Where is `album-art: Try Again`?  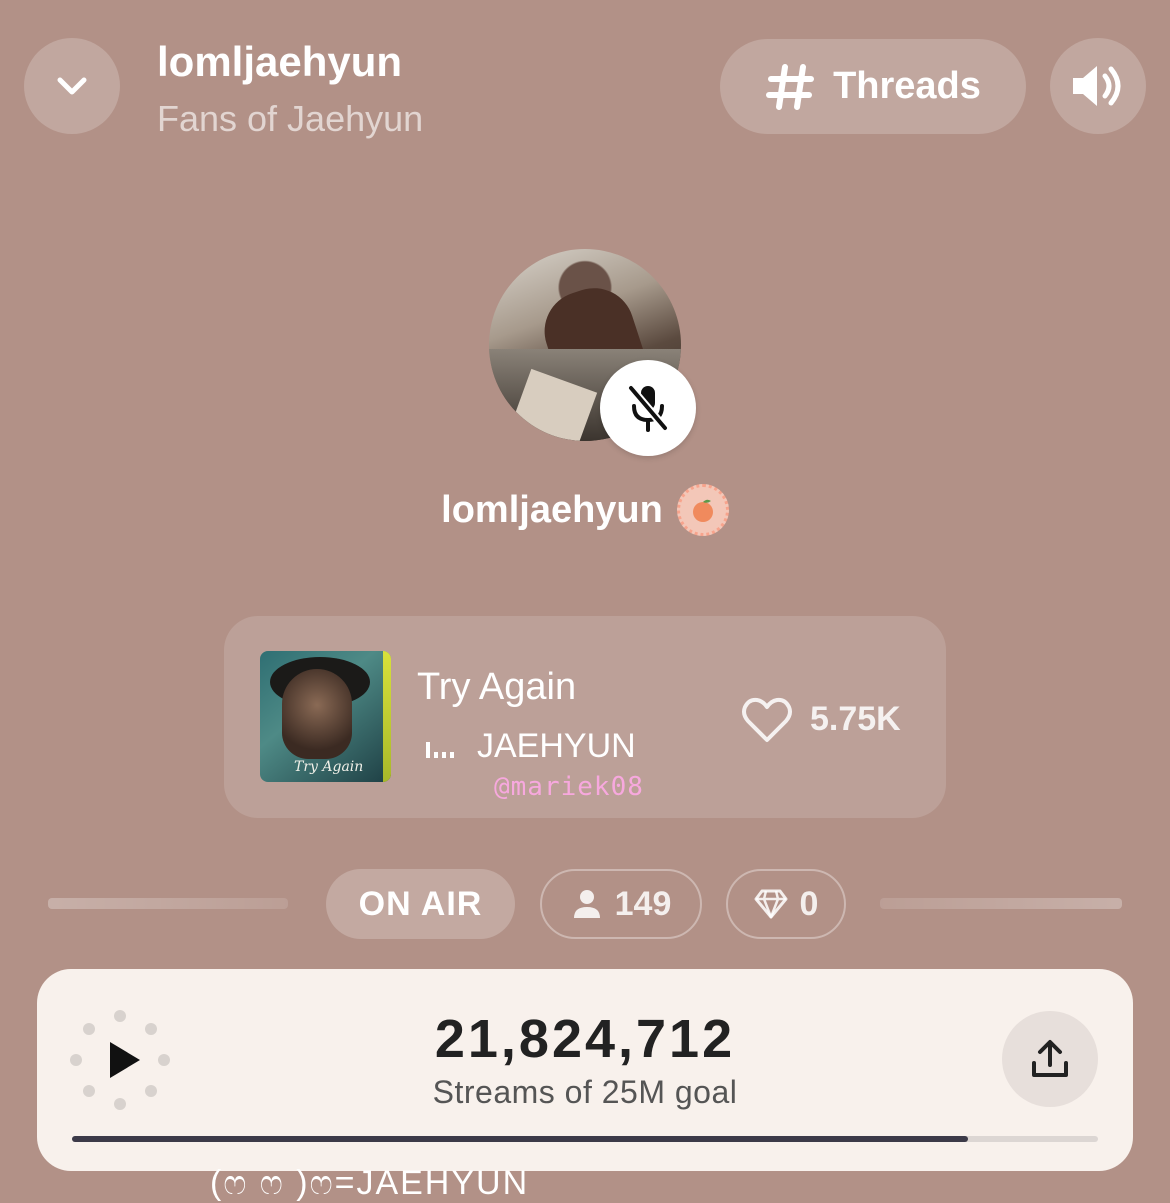
album-art: Try Again is located at coordinates (325, 716).